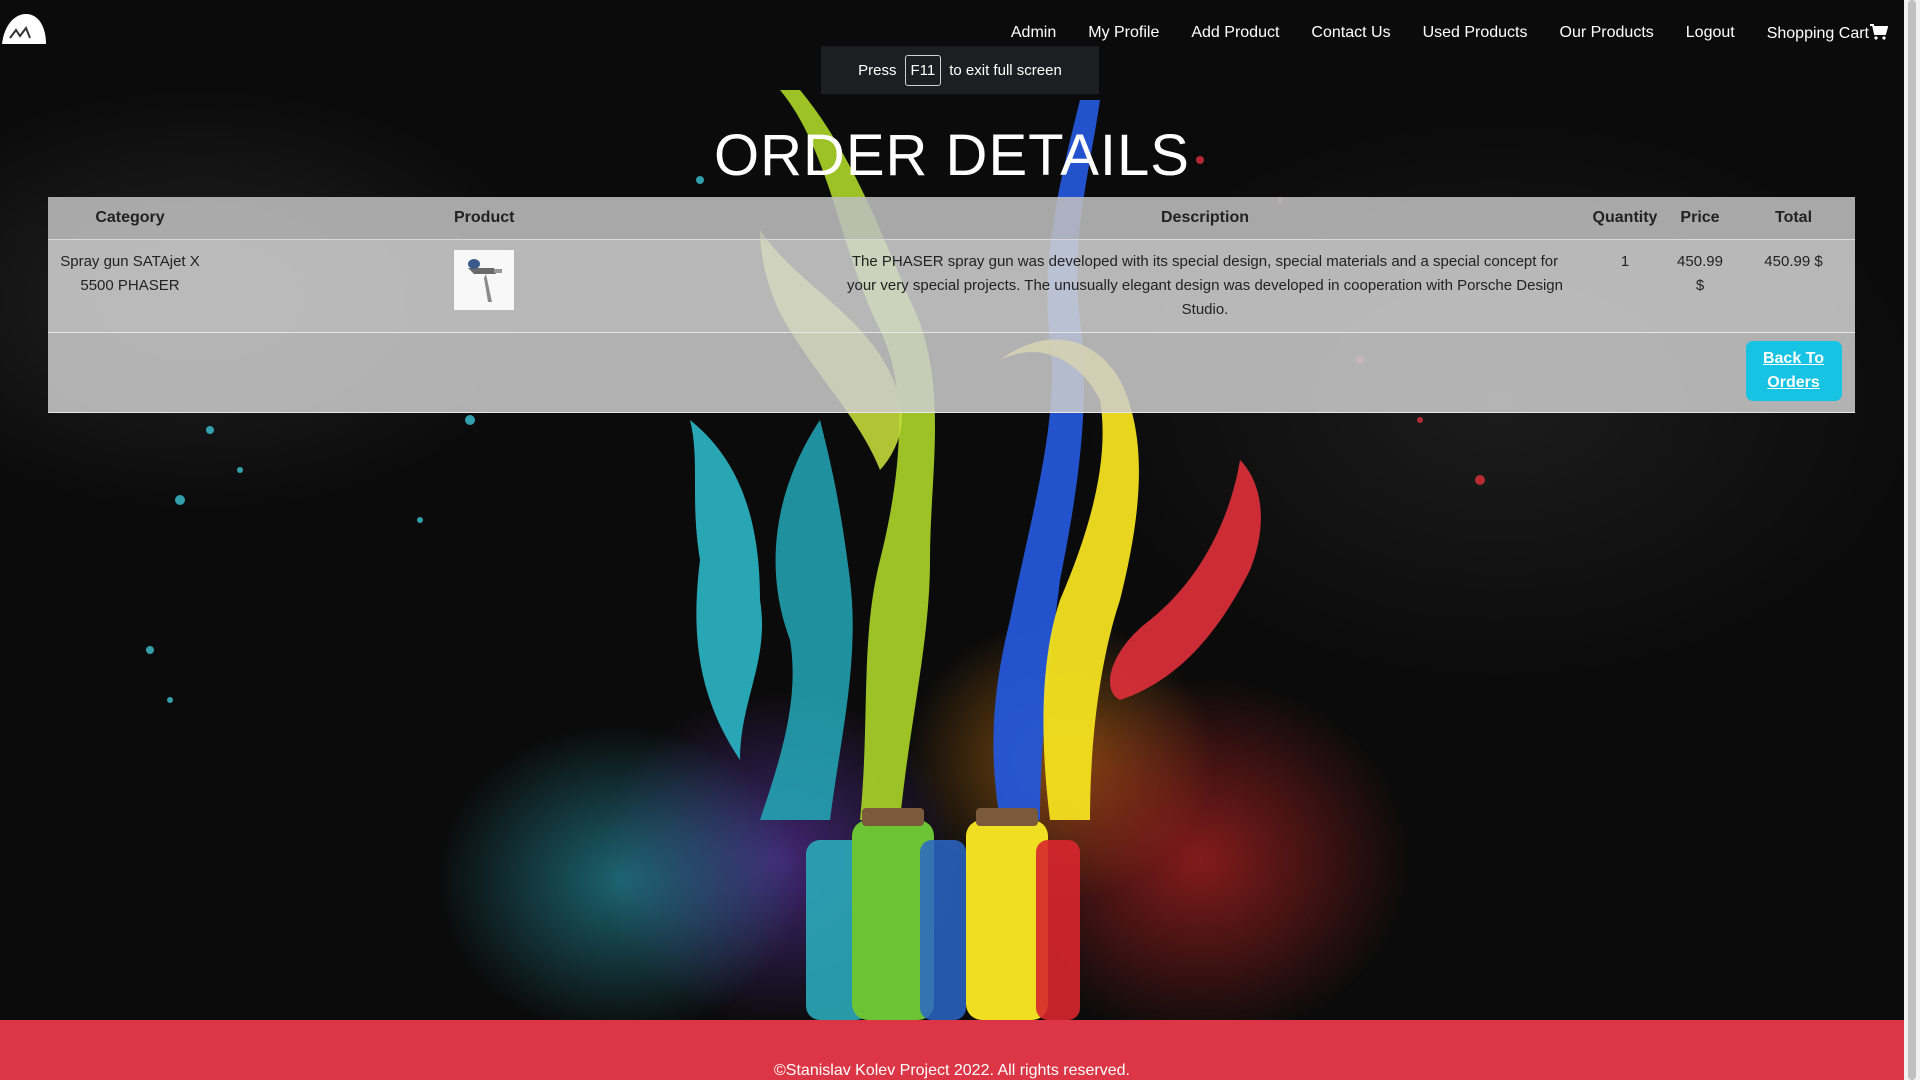 The image size is (1920, 1080). Describe the element at coordinates (130, 218) in the screenshot. I see `header-category: Category` at that location.